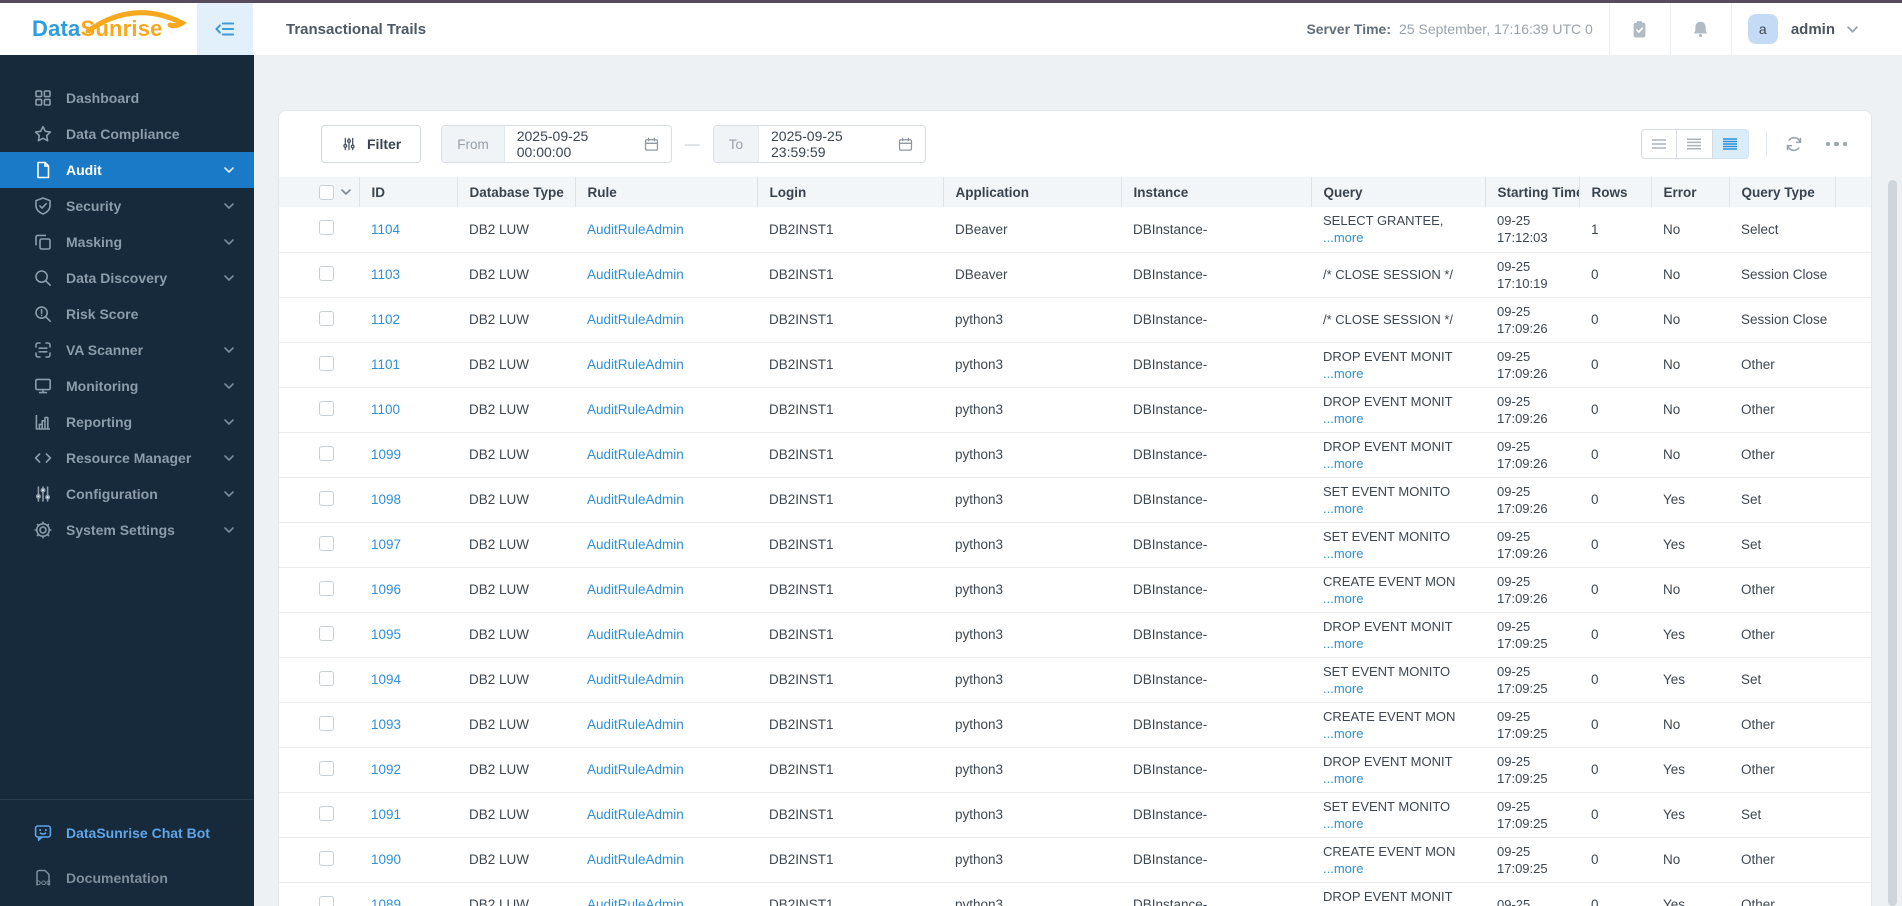 Image resolution: width=1902 pixels, height=906 pixels. Describe the element at coordinates (386, 634) in the screenshot. I see `cell-id-link: 1095` at that location.